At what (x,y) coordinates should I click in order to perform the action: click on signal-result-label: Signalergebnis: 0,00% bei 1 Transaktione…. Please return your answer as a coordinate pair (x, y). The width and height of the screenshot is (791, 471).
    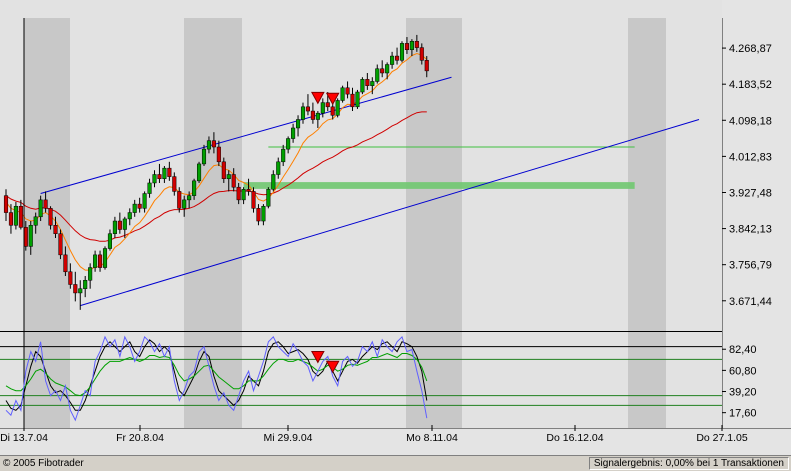
    Looking at the image, I should click on (688, 463).